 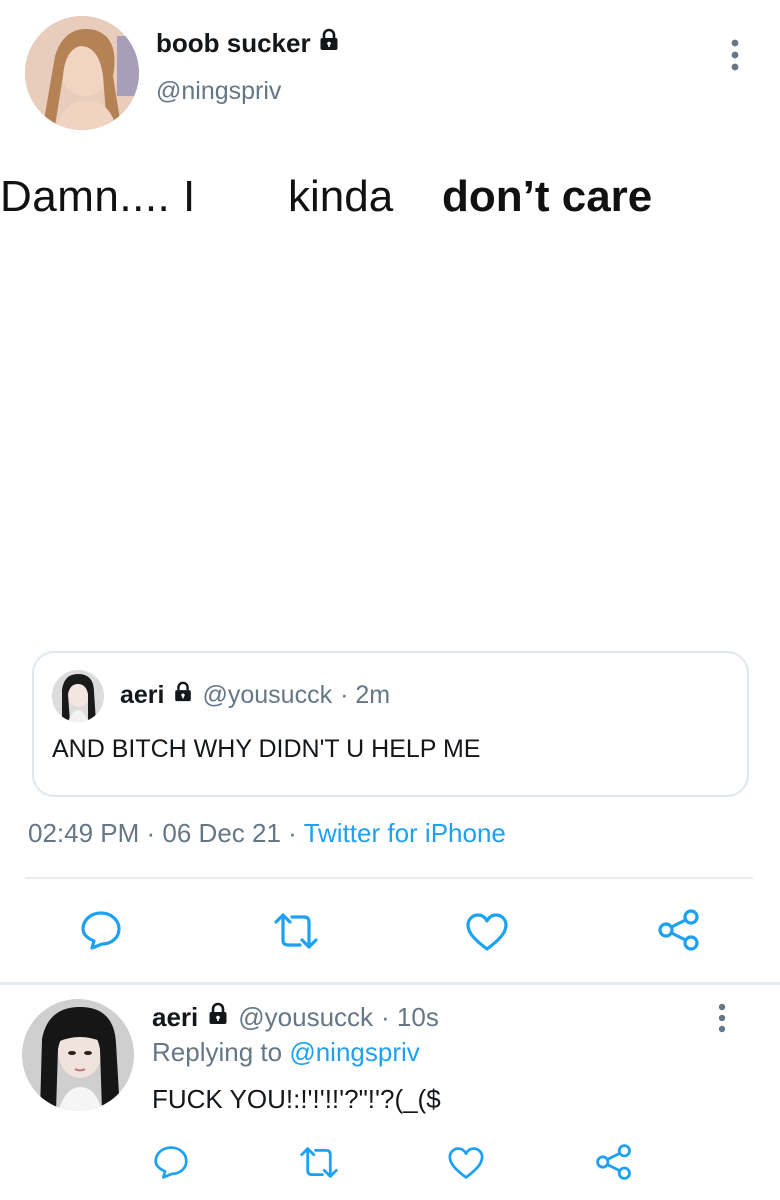 What do you see at coordinates (365, 695) in the screenshot?
I see `quoted-time: · 2m` at bounding box center [365, 695].